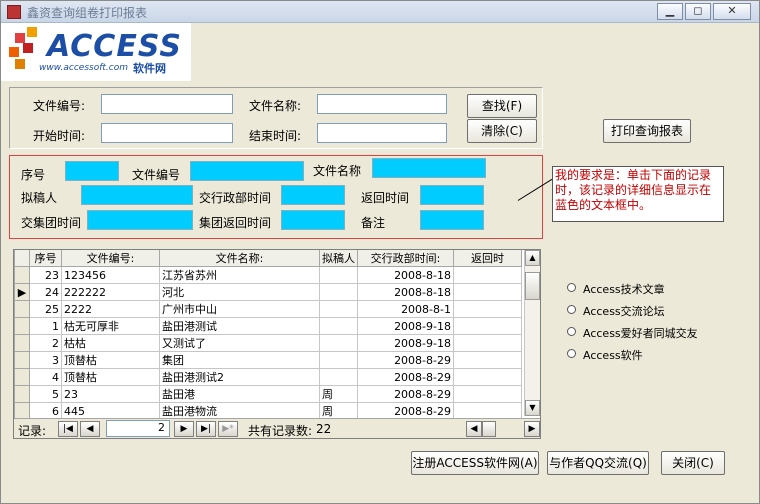 The height and width of the screenshot is (504, 760). Describe the element at coordinates (239, 360) in the screenshot. I see `table-cell: 集团` at that location.